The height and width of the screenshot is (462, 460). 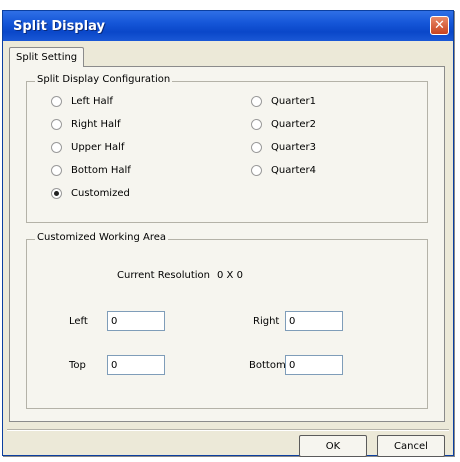 What do you see at coordinates (228, 26) in the screenshot?
I see `title-bar: Split Display ✕` at bounding box center [228, 26].